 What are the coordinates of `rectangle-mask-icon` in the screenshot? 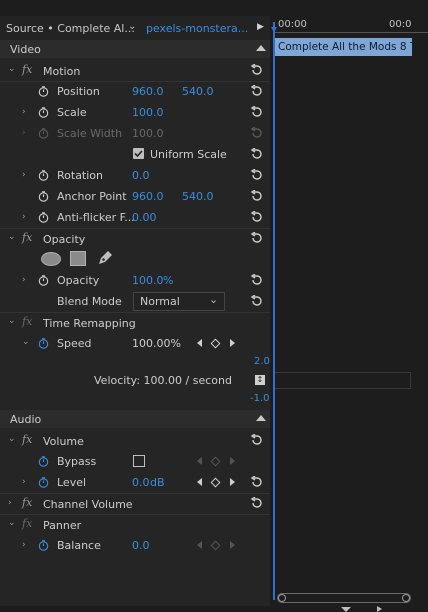 It's located at (78, 258).